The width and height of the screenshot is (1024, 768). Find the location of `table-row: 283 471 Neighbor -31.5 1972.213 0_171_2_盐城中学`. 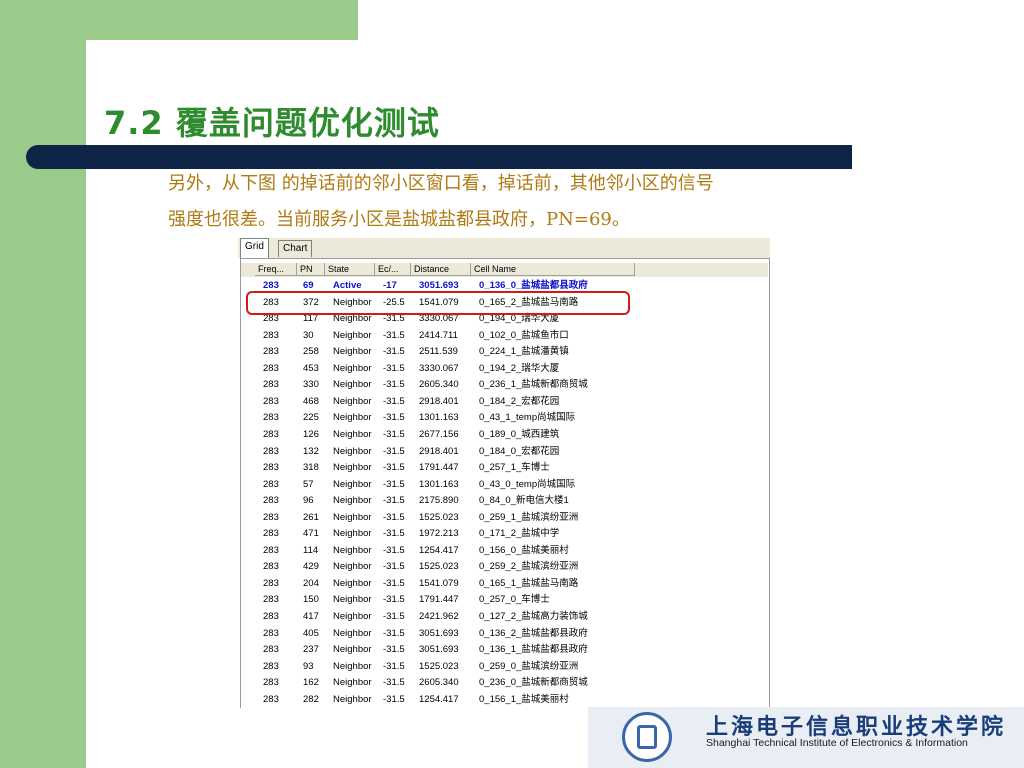

table-row: 283 471 Neighbor -31.5 1972.213 0_171_2_盐城中学 is located at coordinates (504, 534).